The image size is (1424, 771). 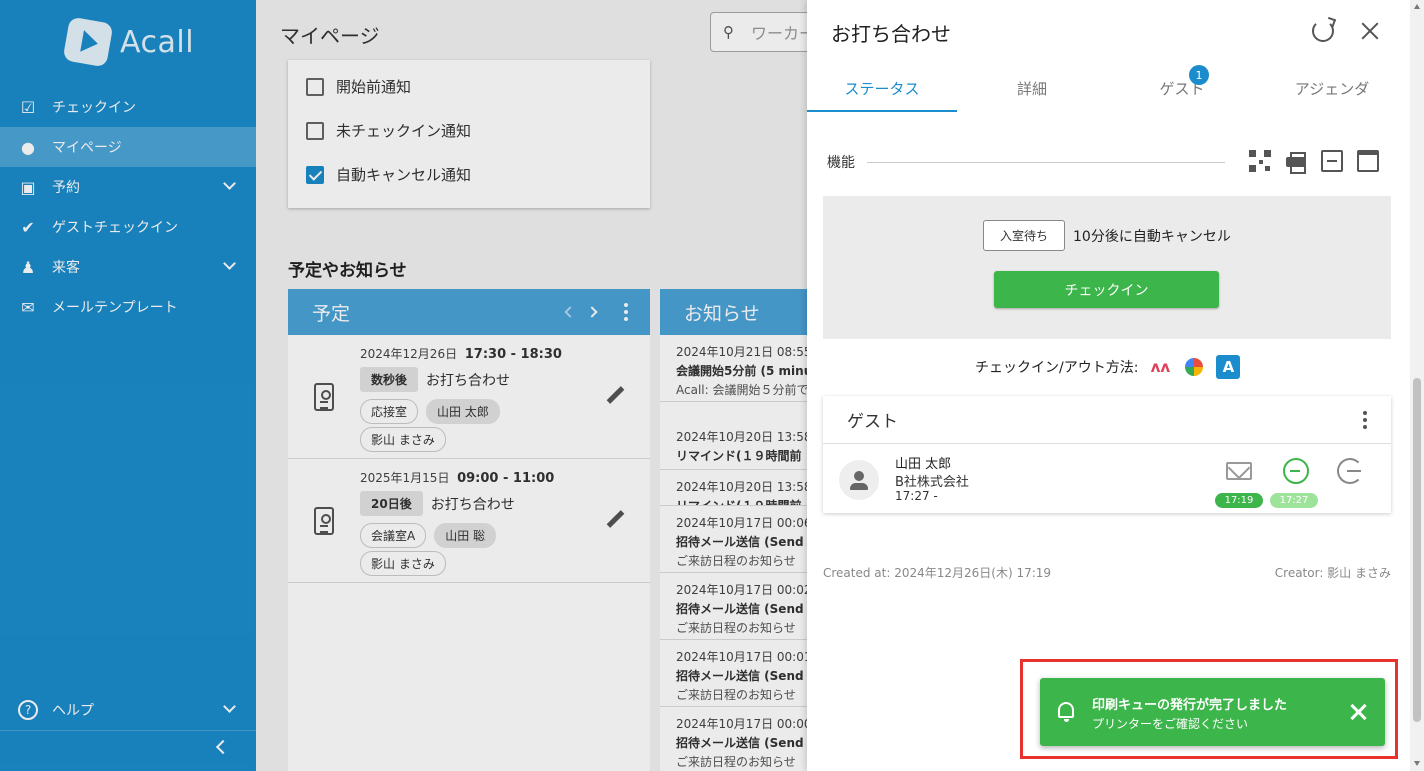 What do you see at coordinates (404, 131) in the screenshot?
I see `option-label: 未チェックイン通知` at bounding box center [404, 131].